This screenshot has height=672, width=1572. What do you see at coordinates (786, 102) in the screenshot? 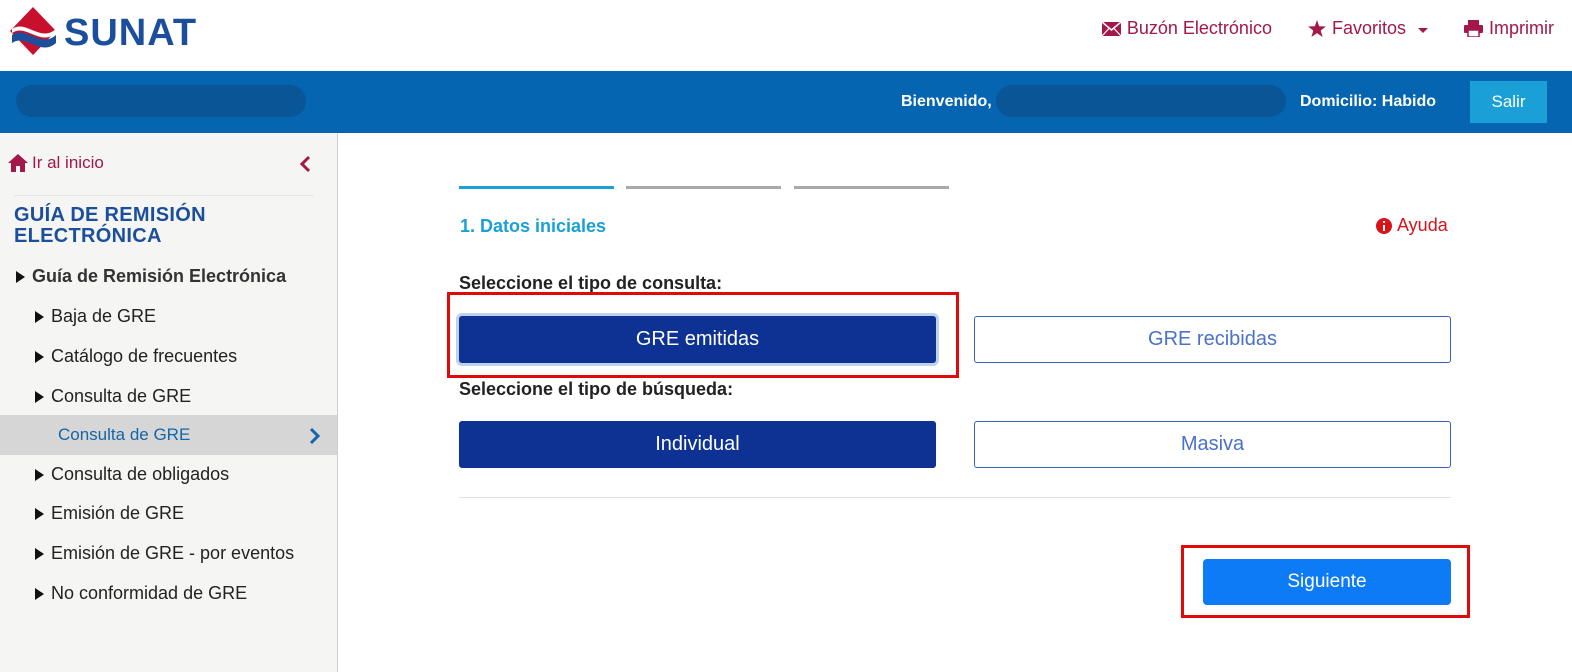
I see `user-bar: Bienvenido, Domicilio: Habido Salir` at bounding box center [786, 102].